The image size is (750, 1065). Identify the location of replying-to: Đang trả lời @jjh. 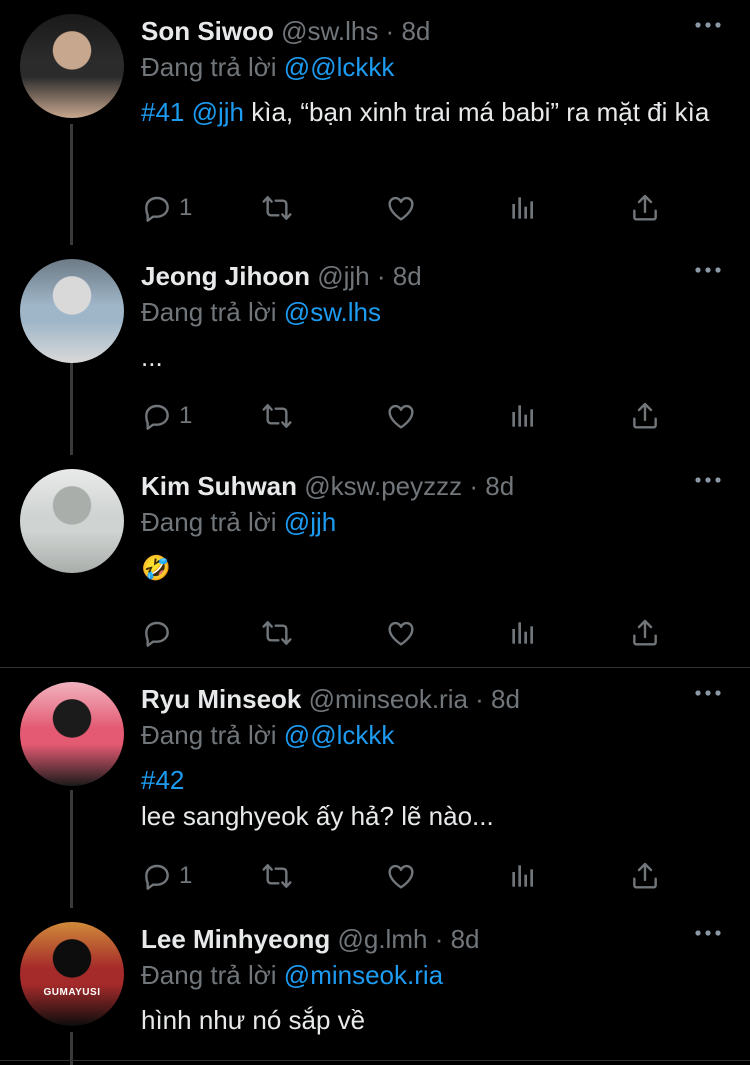
(435, 522).